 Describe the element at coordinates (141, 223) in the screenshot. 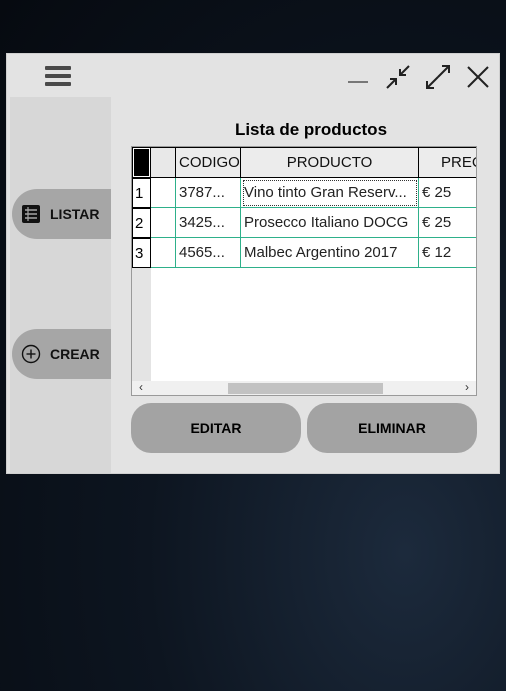

I see `row-header: 2` at that location.